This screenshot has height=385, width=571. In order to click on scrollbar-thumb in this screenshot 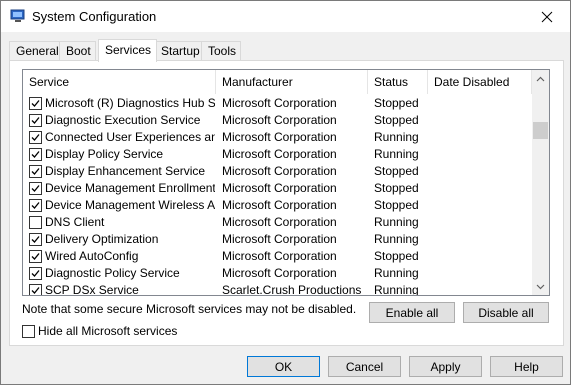, I will do `click(540, 130)`.